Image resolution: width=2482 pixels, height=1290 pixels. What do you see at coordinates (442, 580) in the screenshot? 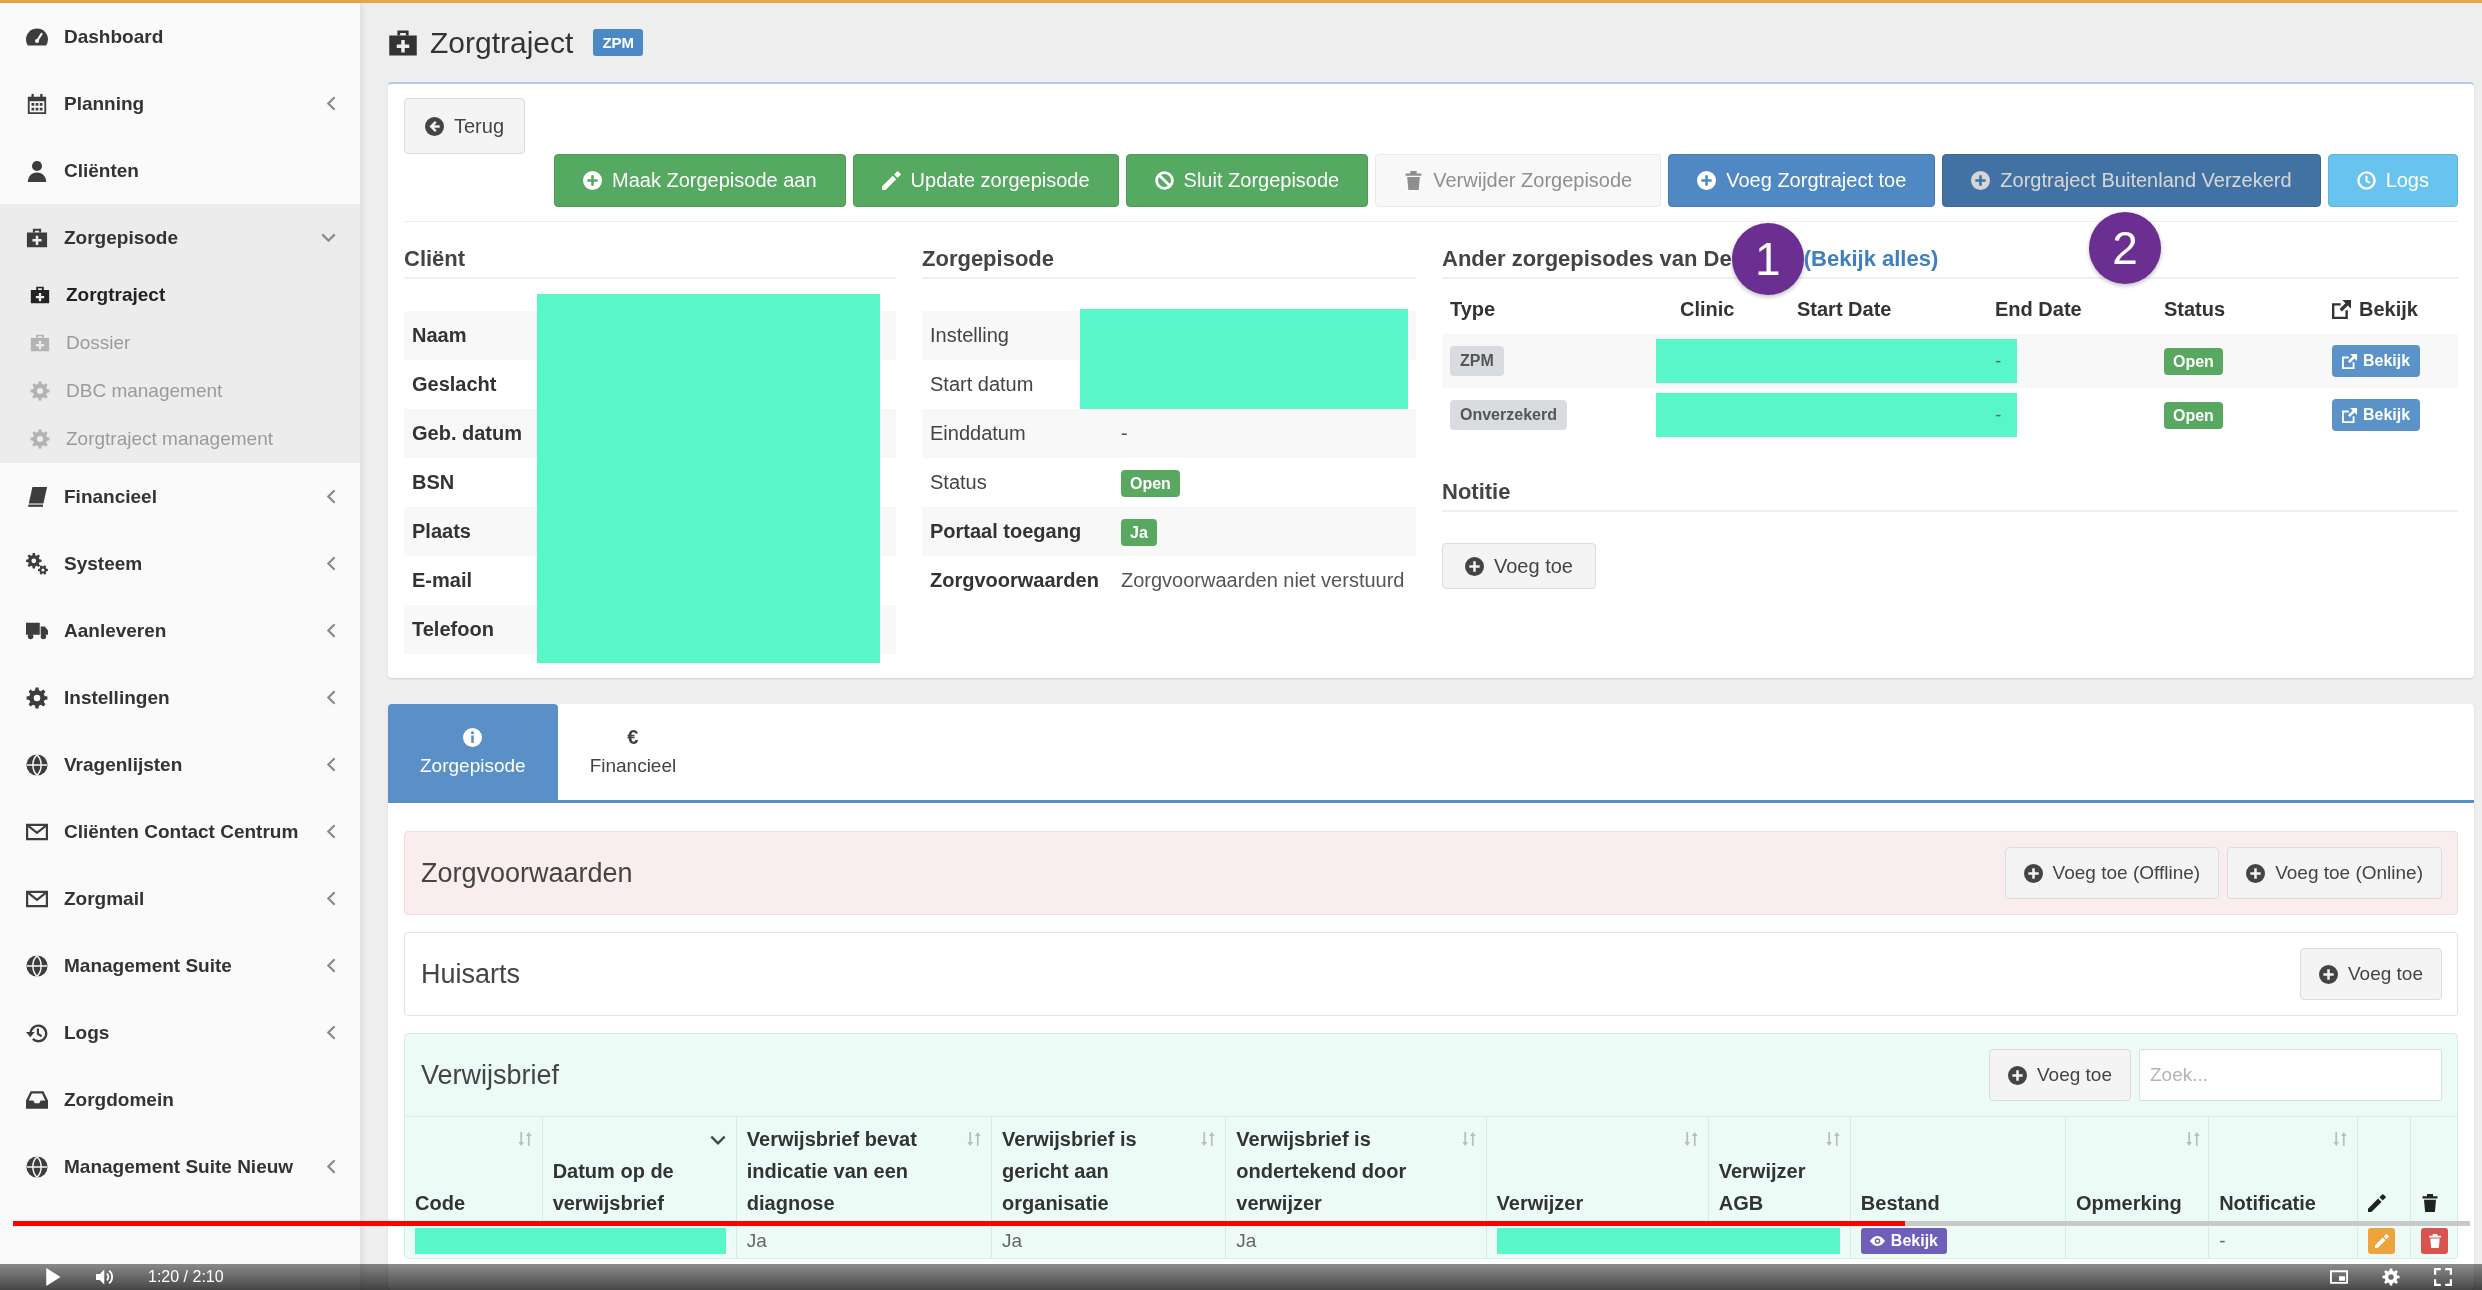
I see `field-label: E-mail` at bounding box center [442, 580].